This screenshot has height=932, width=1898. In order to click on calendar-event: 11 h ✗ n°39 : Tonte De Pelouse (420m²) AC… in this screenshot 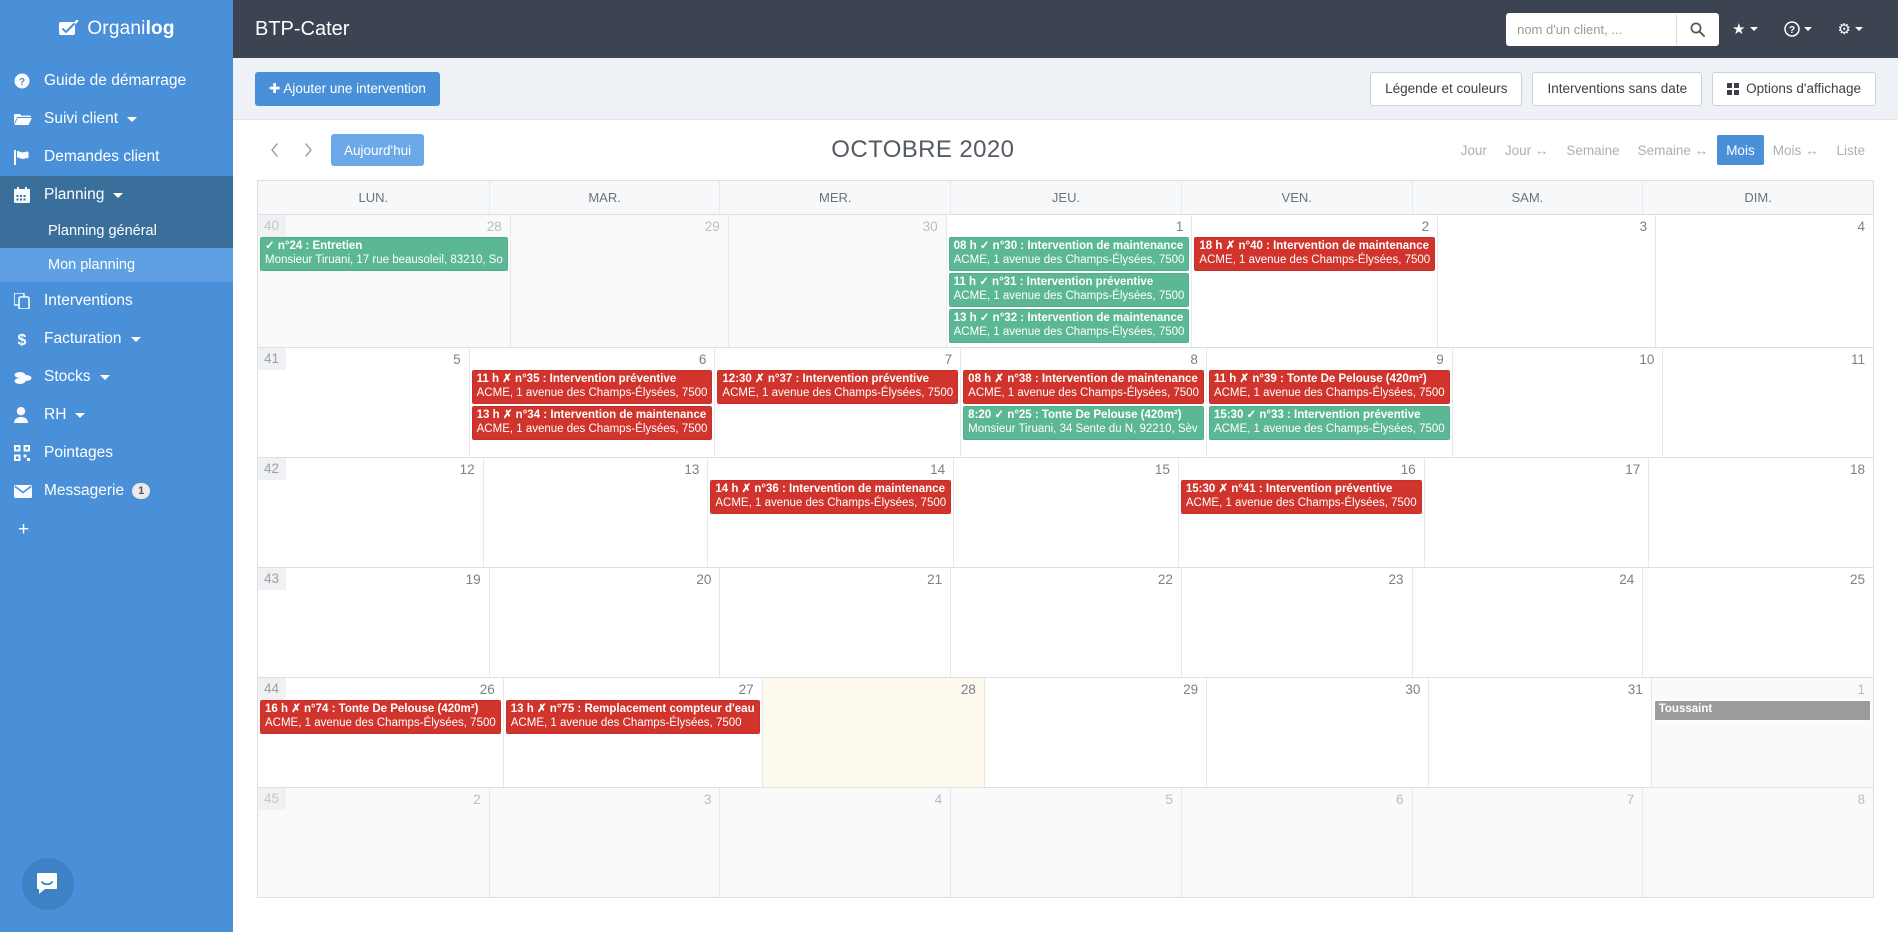, I will do `click(1329, 387)`.